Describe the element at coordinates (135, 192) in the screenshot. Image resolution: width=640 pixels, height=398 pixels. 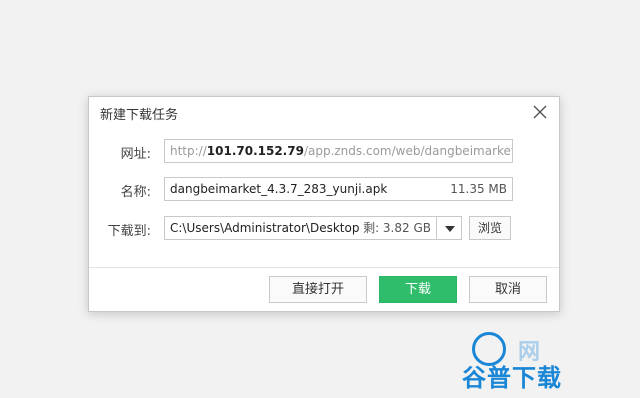
I see `name-label: 名称:` at that location.